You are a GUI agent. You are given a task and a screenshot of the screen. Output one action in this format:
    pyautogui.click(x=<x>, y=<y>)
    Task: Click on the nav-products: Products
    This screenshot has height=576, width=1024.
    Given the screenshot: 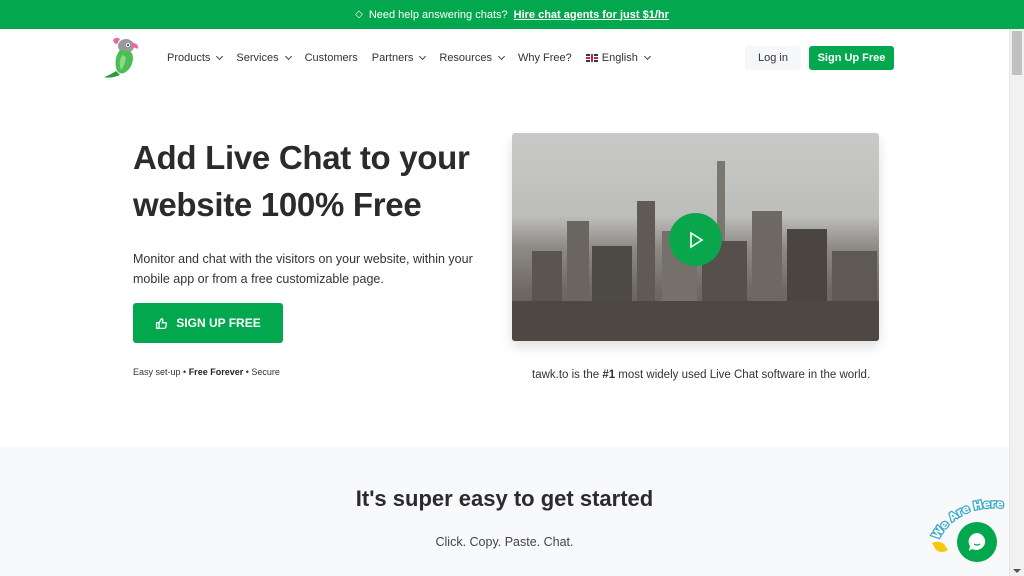 What is the action you would take?
    pyautogui.click(x=195, y=58)
    